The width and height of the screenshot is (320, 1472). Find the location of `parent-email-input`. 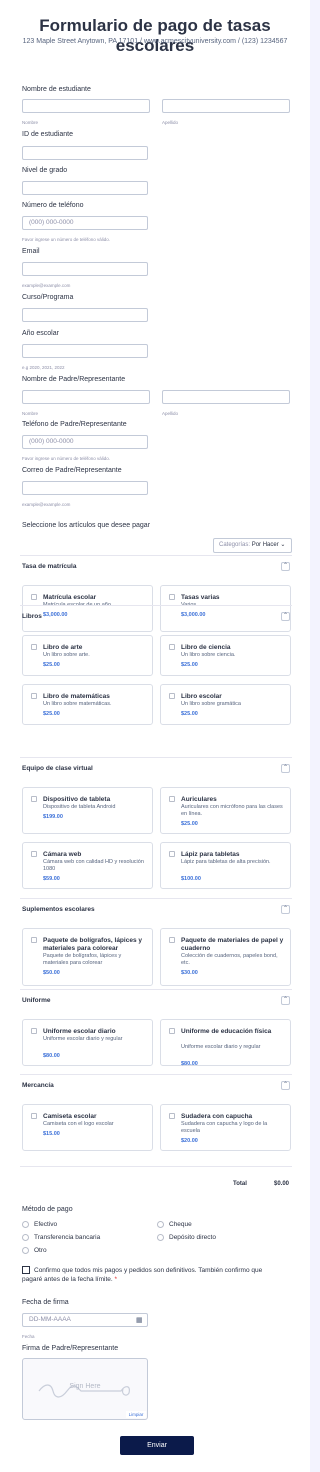

parent-email-input is located at coordinates (85, 488).